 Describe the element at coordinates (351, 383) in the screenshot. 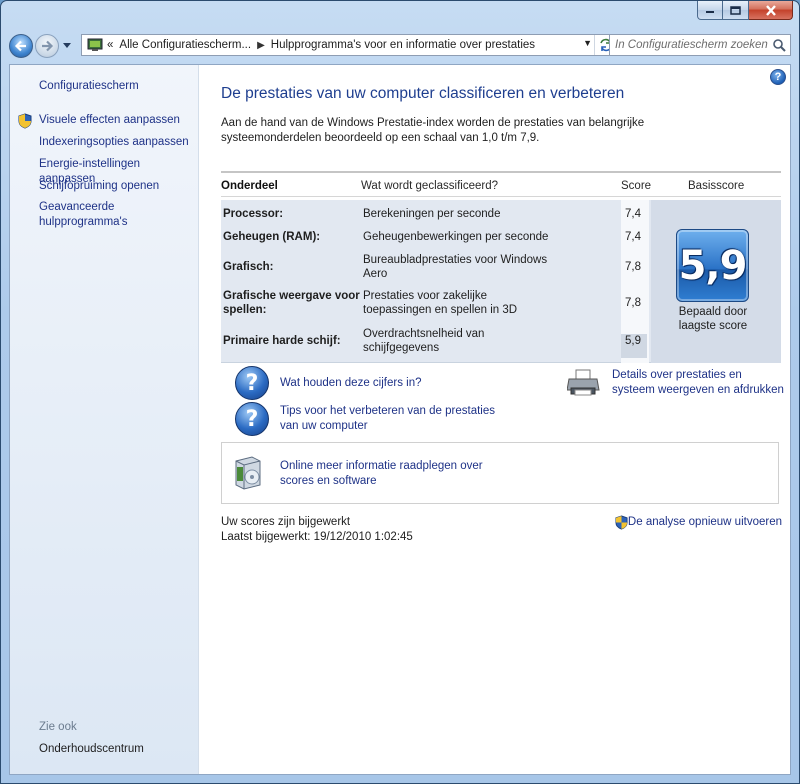

I see `numbers-meaning-link: Wat houden deze cijfers in?` at that location.